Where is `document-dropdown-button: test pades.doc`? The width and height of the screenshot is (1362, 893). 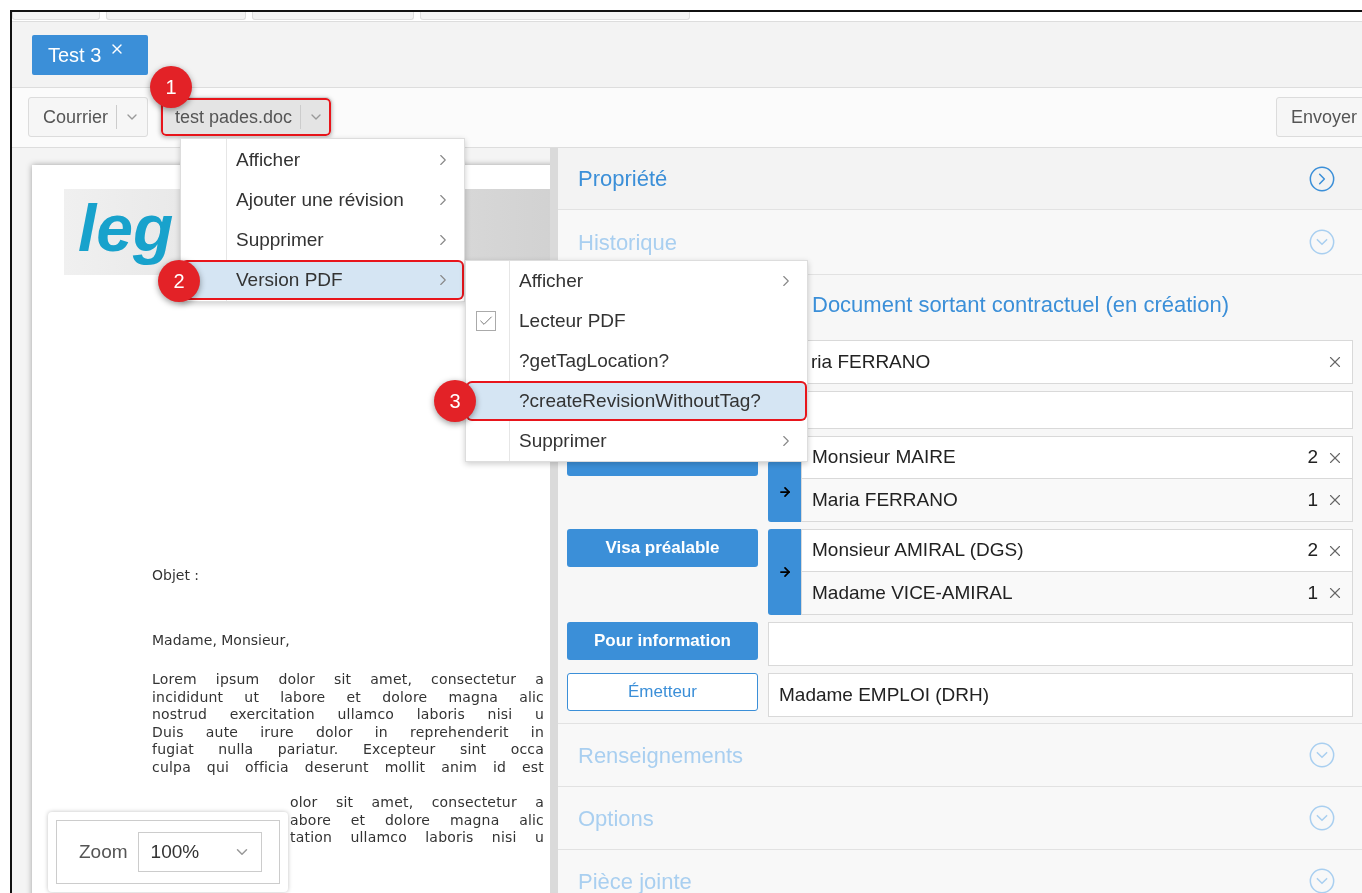
document-dropdown-button: test pades.doc is located at coordinates (246, 117).